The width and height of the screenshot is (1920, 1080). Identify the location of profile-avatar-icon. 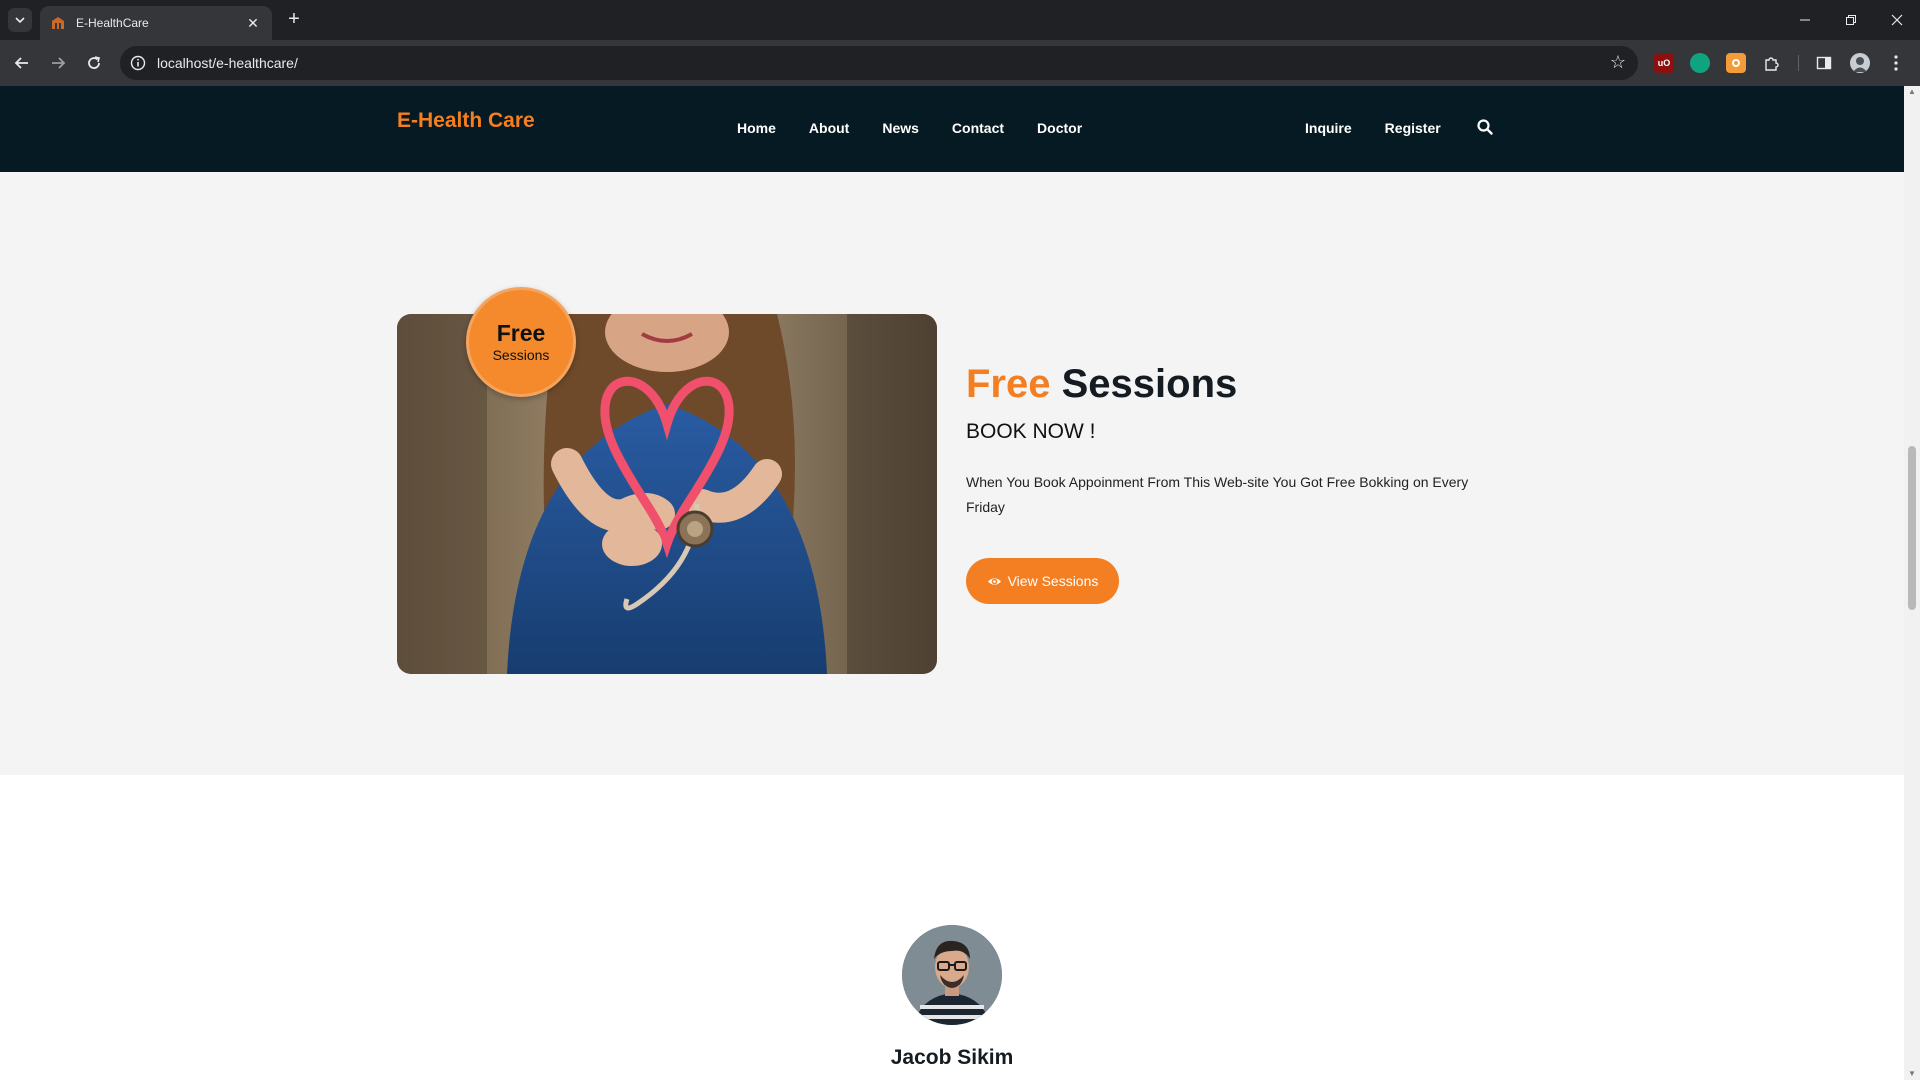
(1860, 63).